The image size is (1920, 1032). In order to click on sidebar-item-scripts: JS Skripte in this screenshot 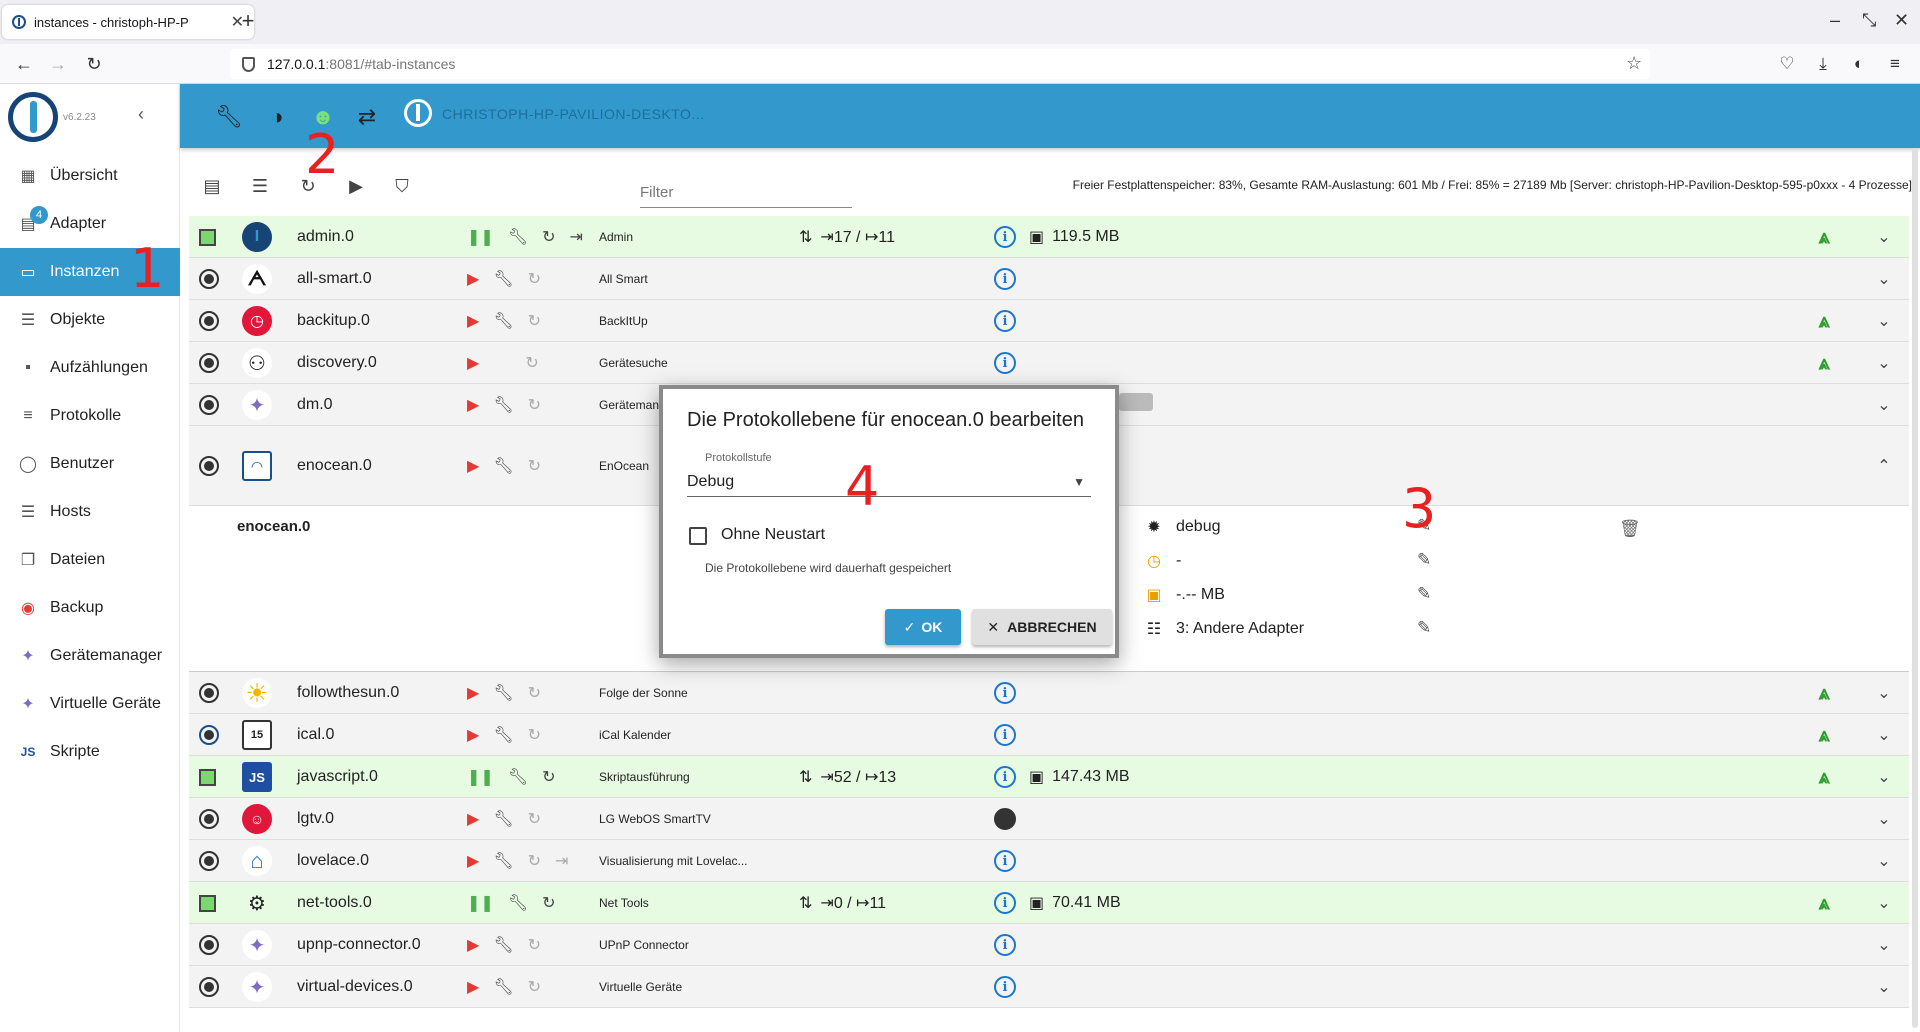, I will do `click(90, 752)`.